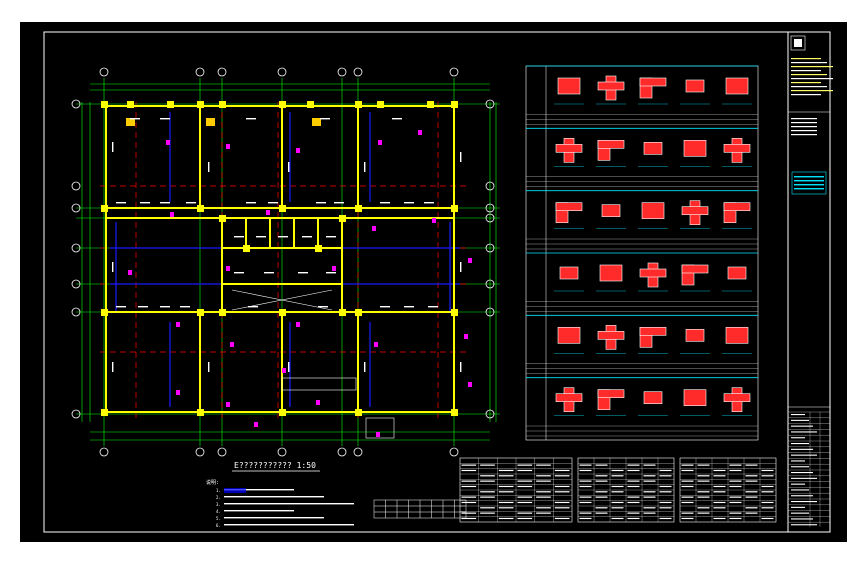  What do you see at coordinates (289, 504) in the screenshot?
I see `note-line` at bounding box center [289, 504].